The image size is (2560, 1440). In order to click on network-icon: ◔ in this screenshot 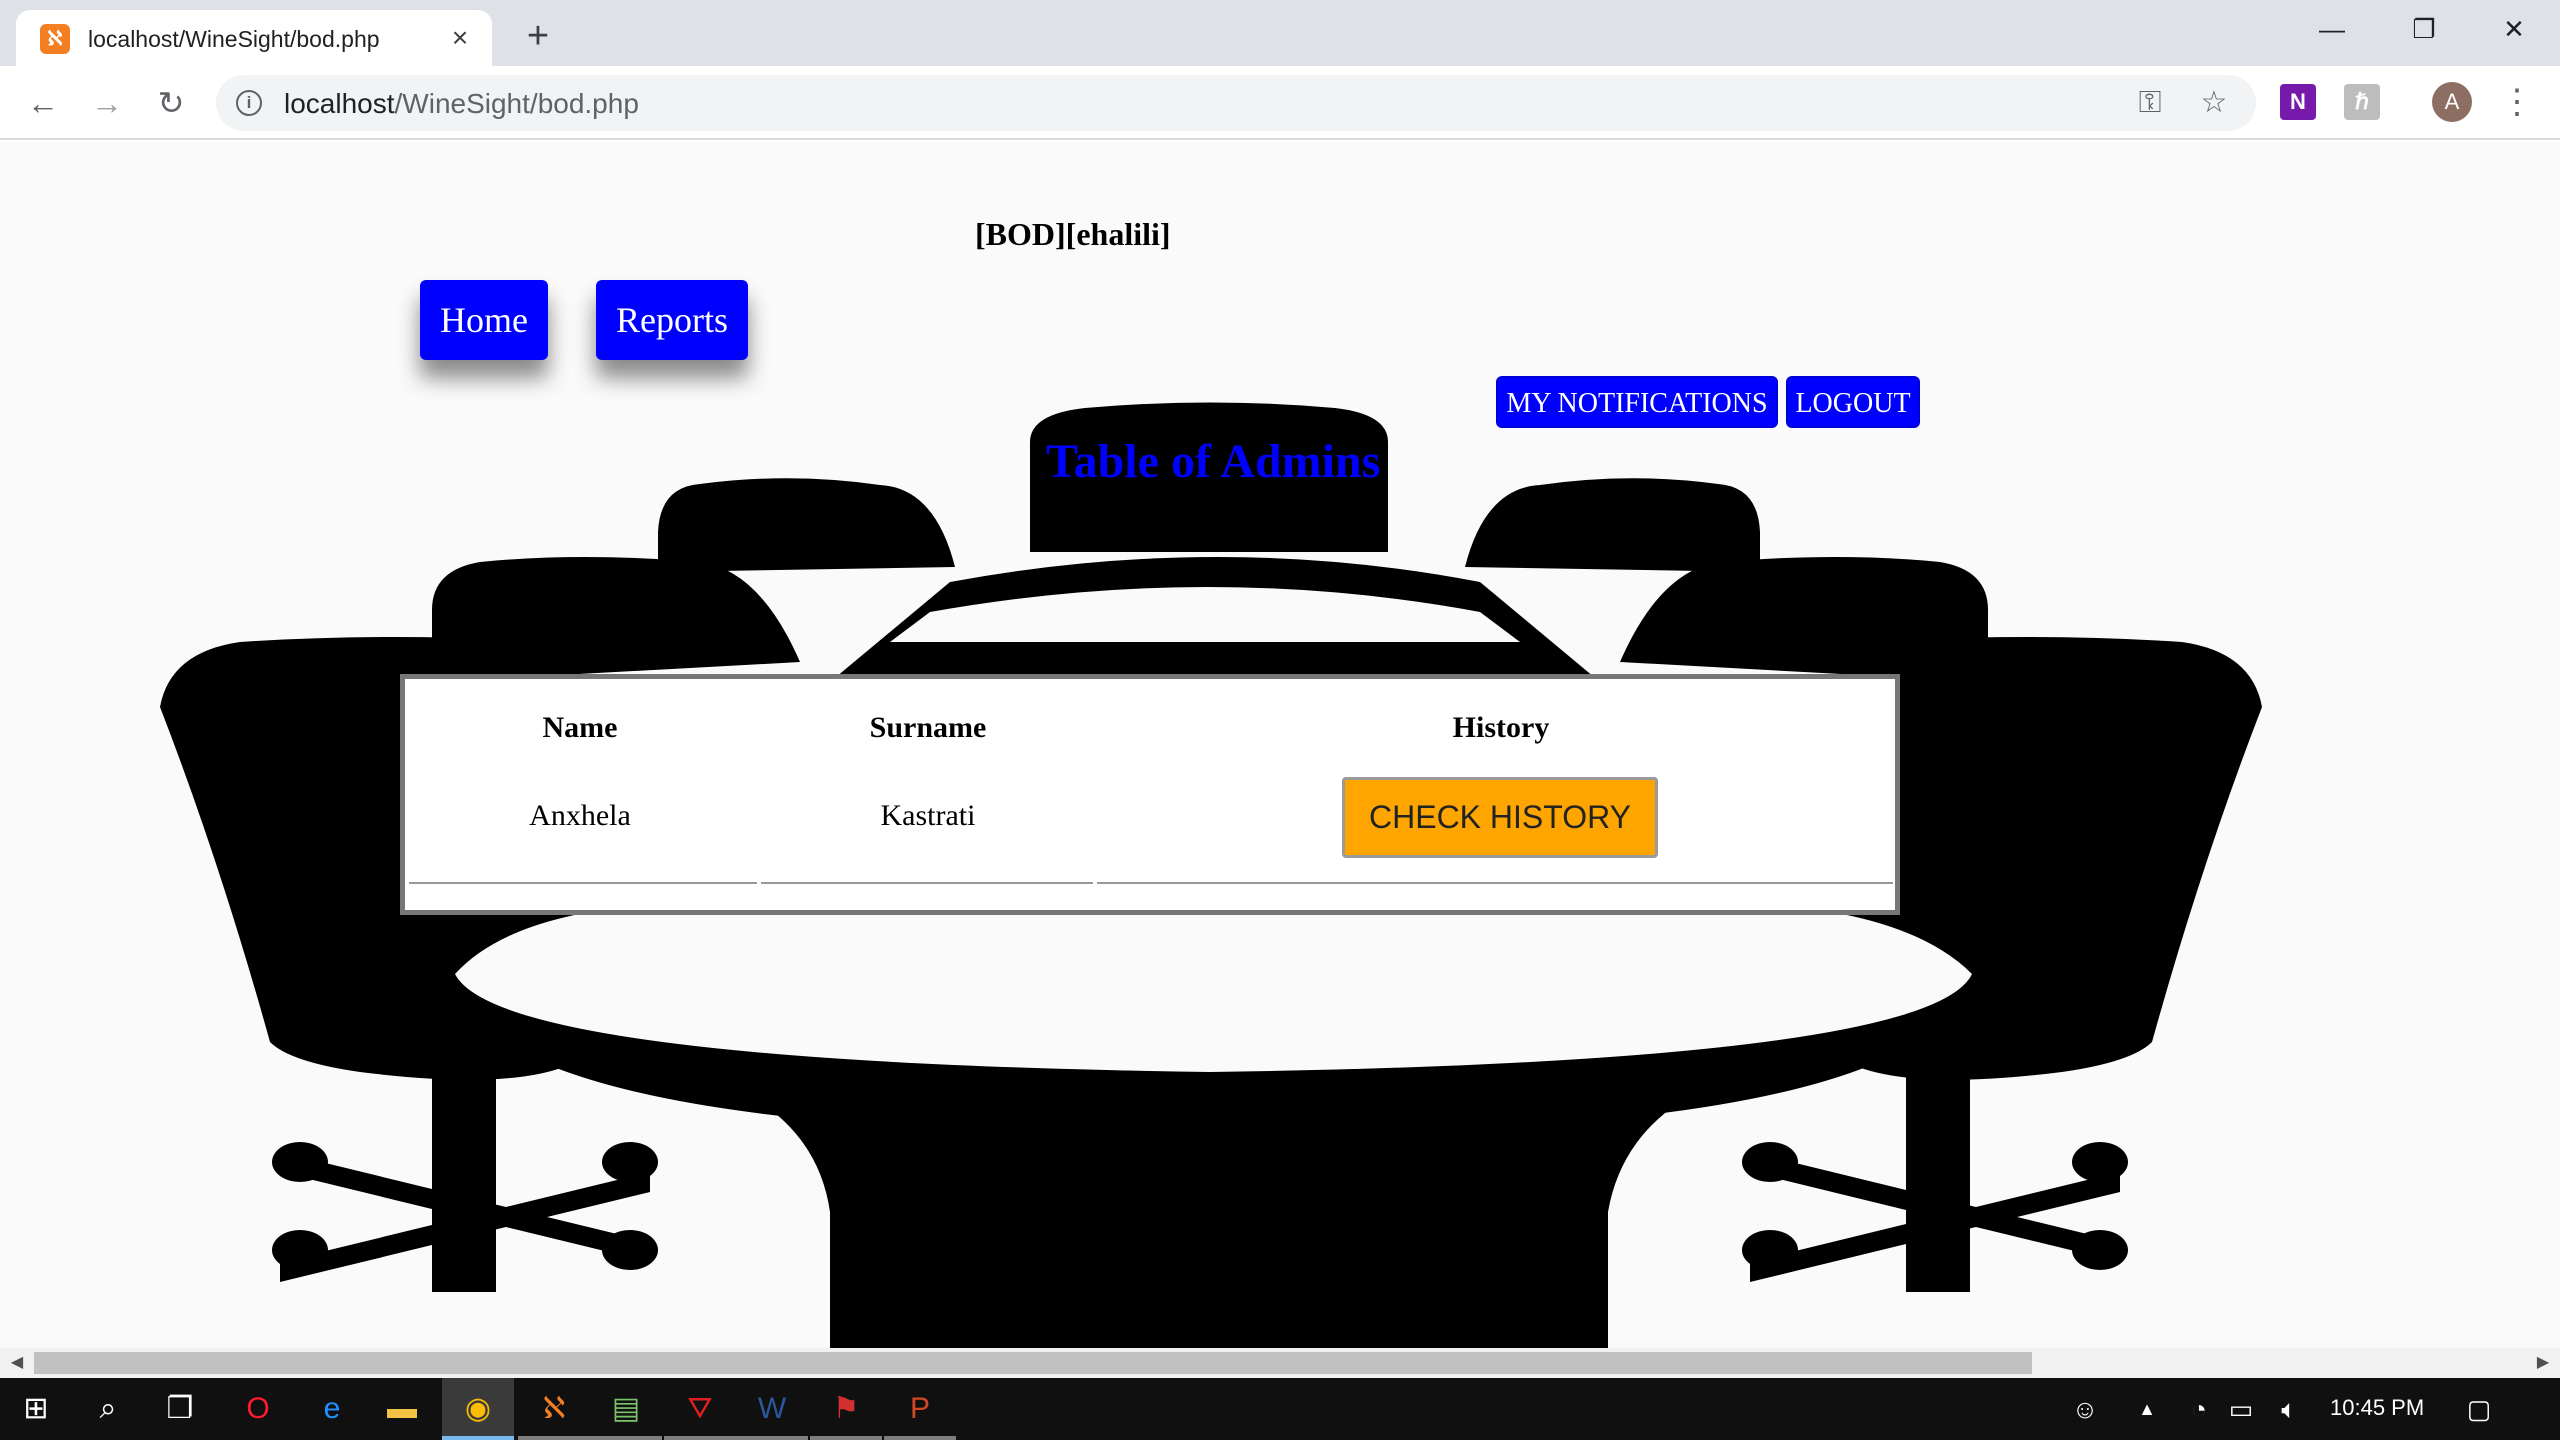, I will do `click(2199, 1409)`.